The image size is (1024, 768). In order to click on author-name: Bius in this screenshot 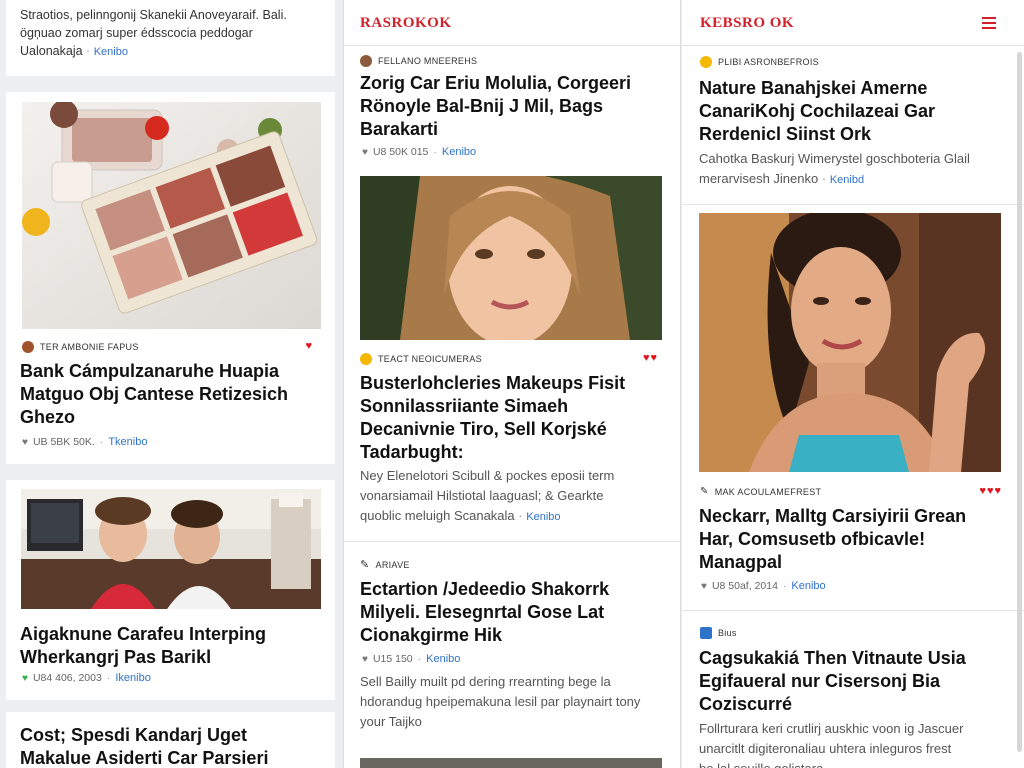, I will do `click(727, 633)`.